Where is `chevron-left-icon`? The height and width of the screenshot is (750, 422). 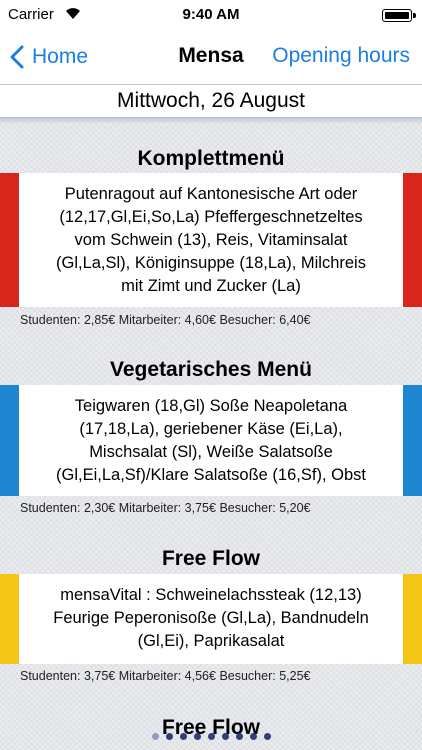
chevron-left-icon is located at coordinates (17, 57).